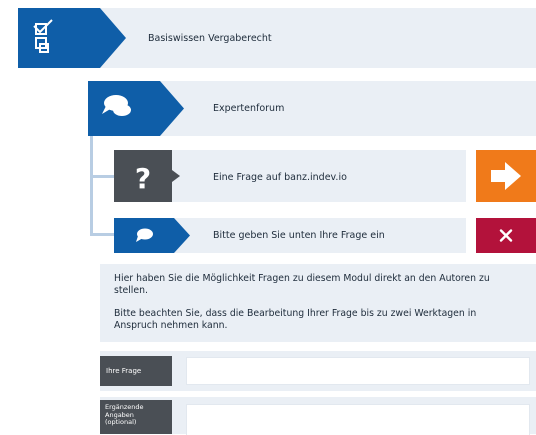  What do you see at coordinates (280, 177) in the screenshot?
I see `question-row-title: Eine Frage auf banz.indev.io` at bounding box center [280, 177].